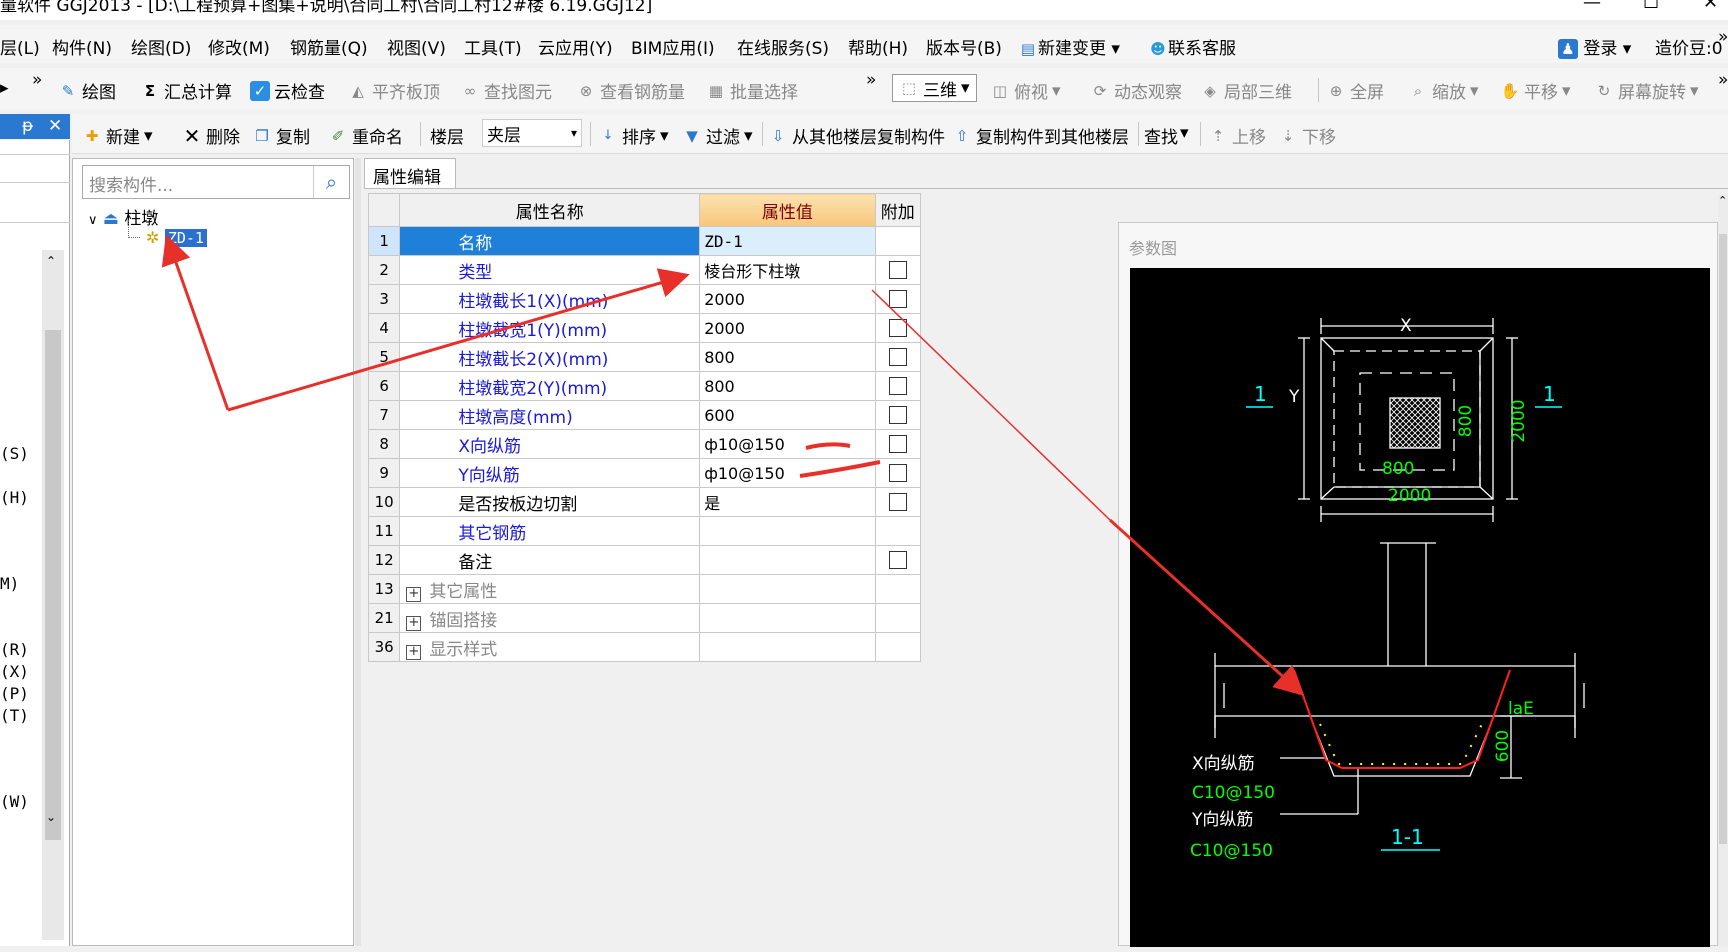 This screenshot has height=952, width=1728. Describe the element at coordinates (991, 405) in the screenshot. I see `annotation-thin-line` at that location.